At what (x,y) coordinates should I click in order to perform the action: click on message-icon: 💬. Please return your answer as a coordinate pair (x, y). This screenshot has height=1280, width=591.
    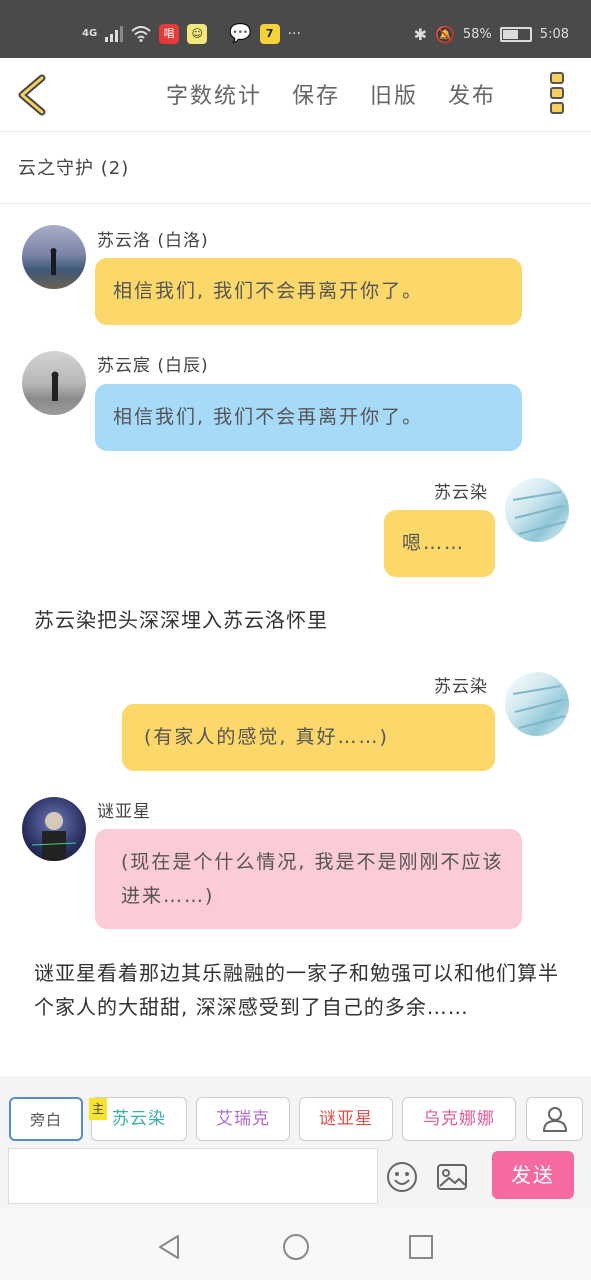
    Looking at the image, I should click on (240, 33).